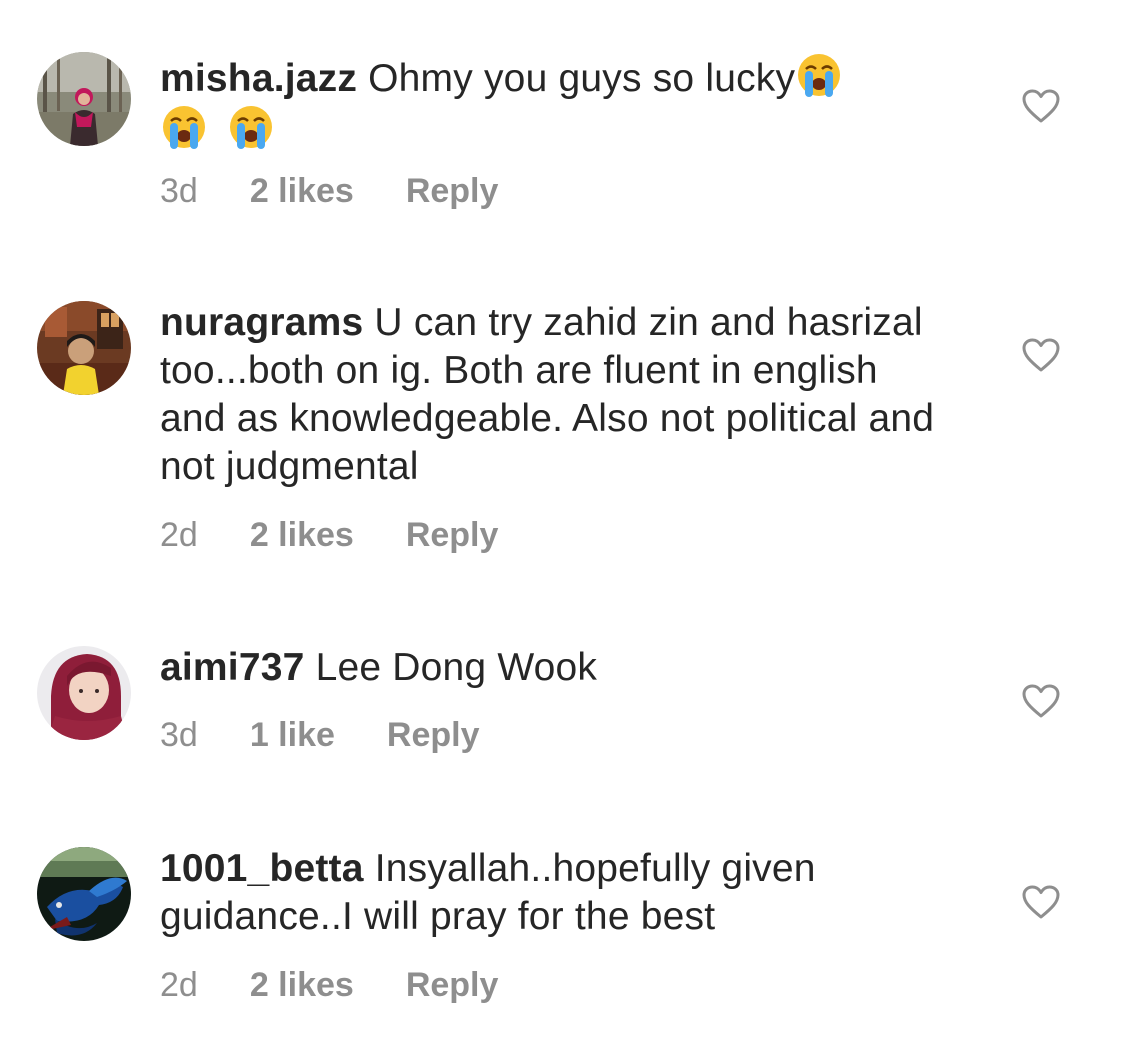  What do you see at coordinates (292, 735) in the screenshot?
I see `likes-count: 1 like` at bounding box center [292, 735].